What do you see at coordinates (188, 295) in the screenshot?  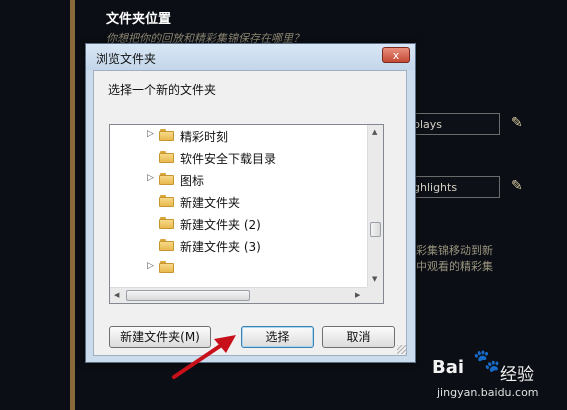 I see `horizontal-scroll-thumb` at bounding box center [188, 295].